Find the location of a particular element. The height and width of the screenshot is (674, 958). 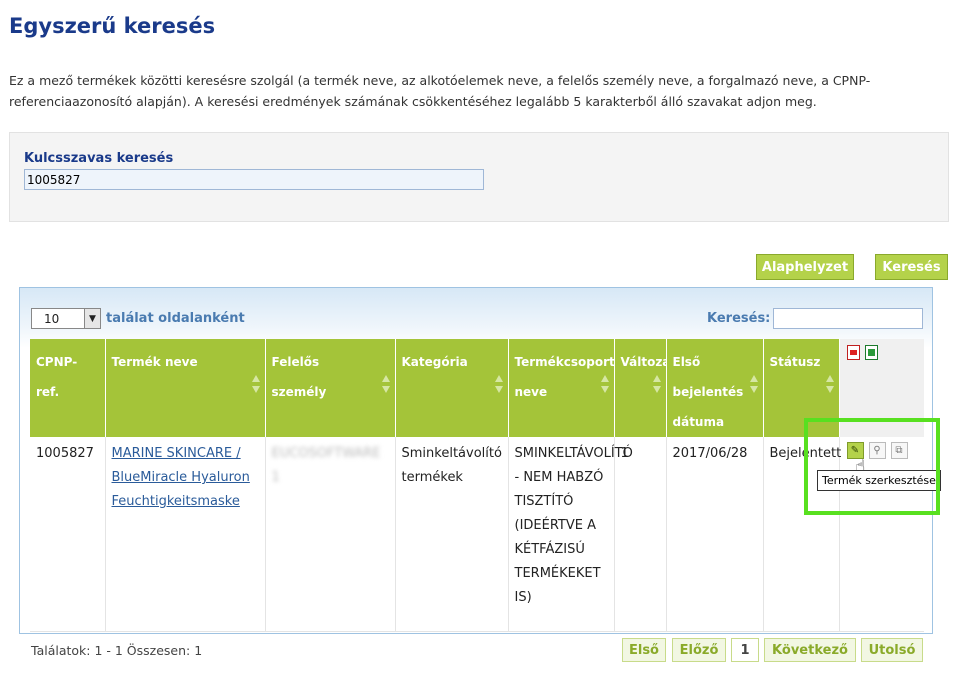

excel-export-icon is located at coordinates (871, 352).